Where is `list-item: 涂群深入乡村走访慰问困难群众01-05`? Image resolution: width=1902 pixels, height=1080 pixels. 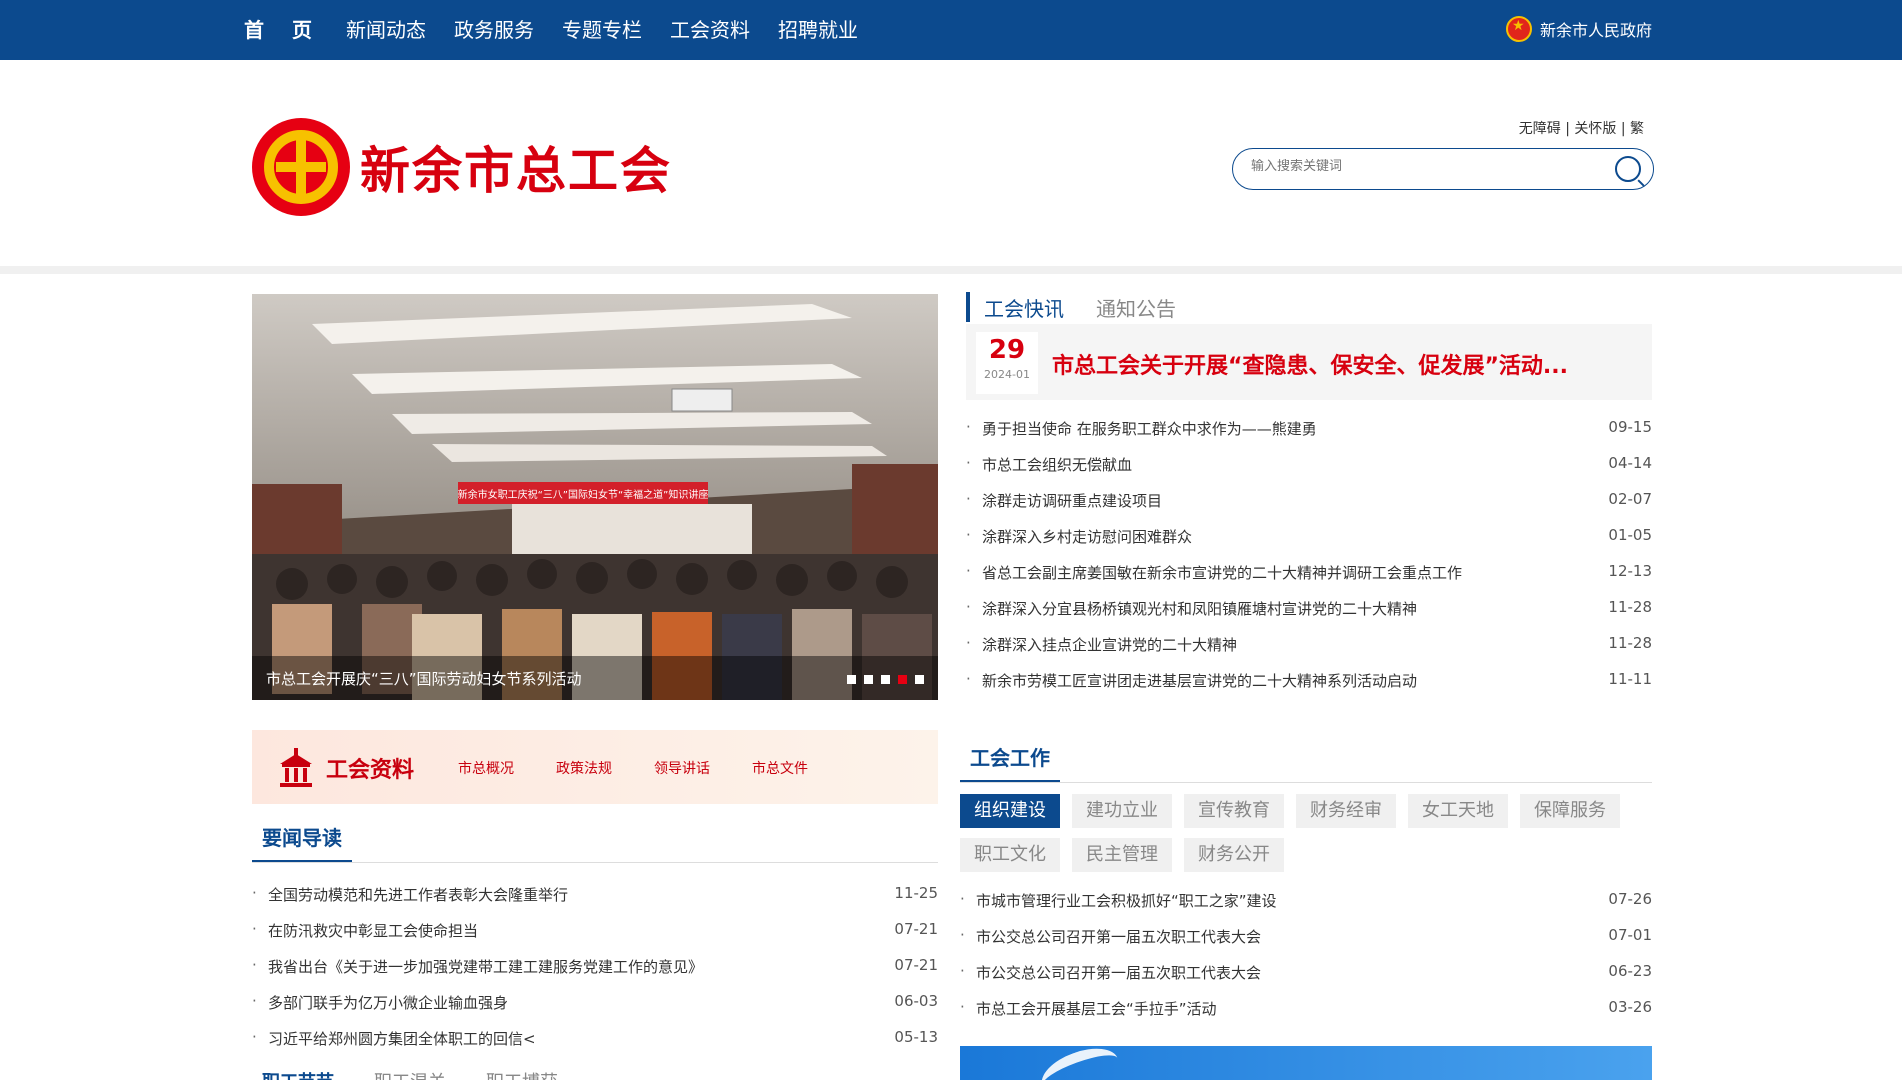
list-item: 涂群深入乡村走访慰问困难群众01-05 is located at coordinates (1309, 536).